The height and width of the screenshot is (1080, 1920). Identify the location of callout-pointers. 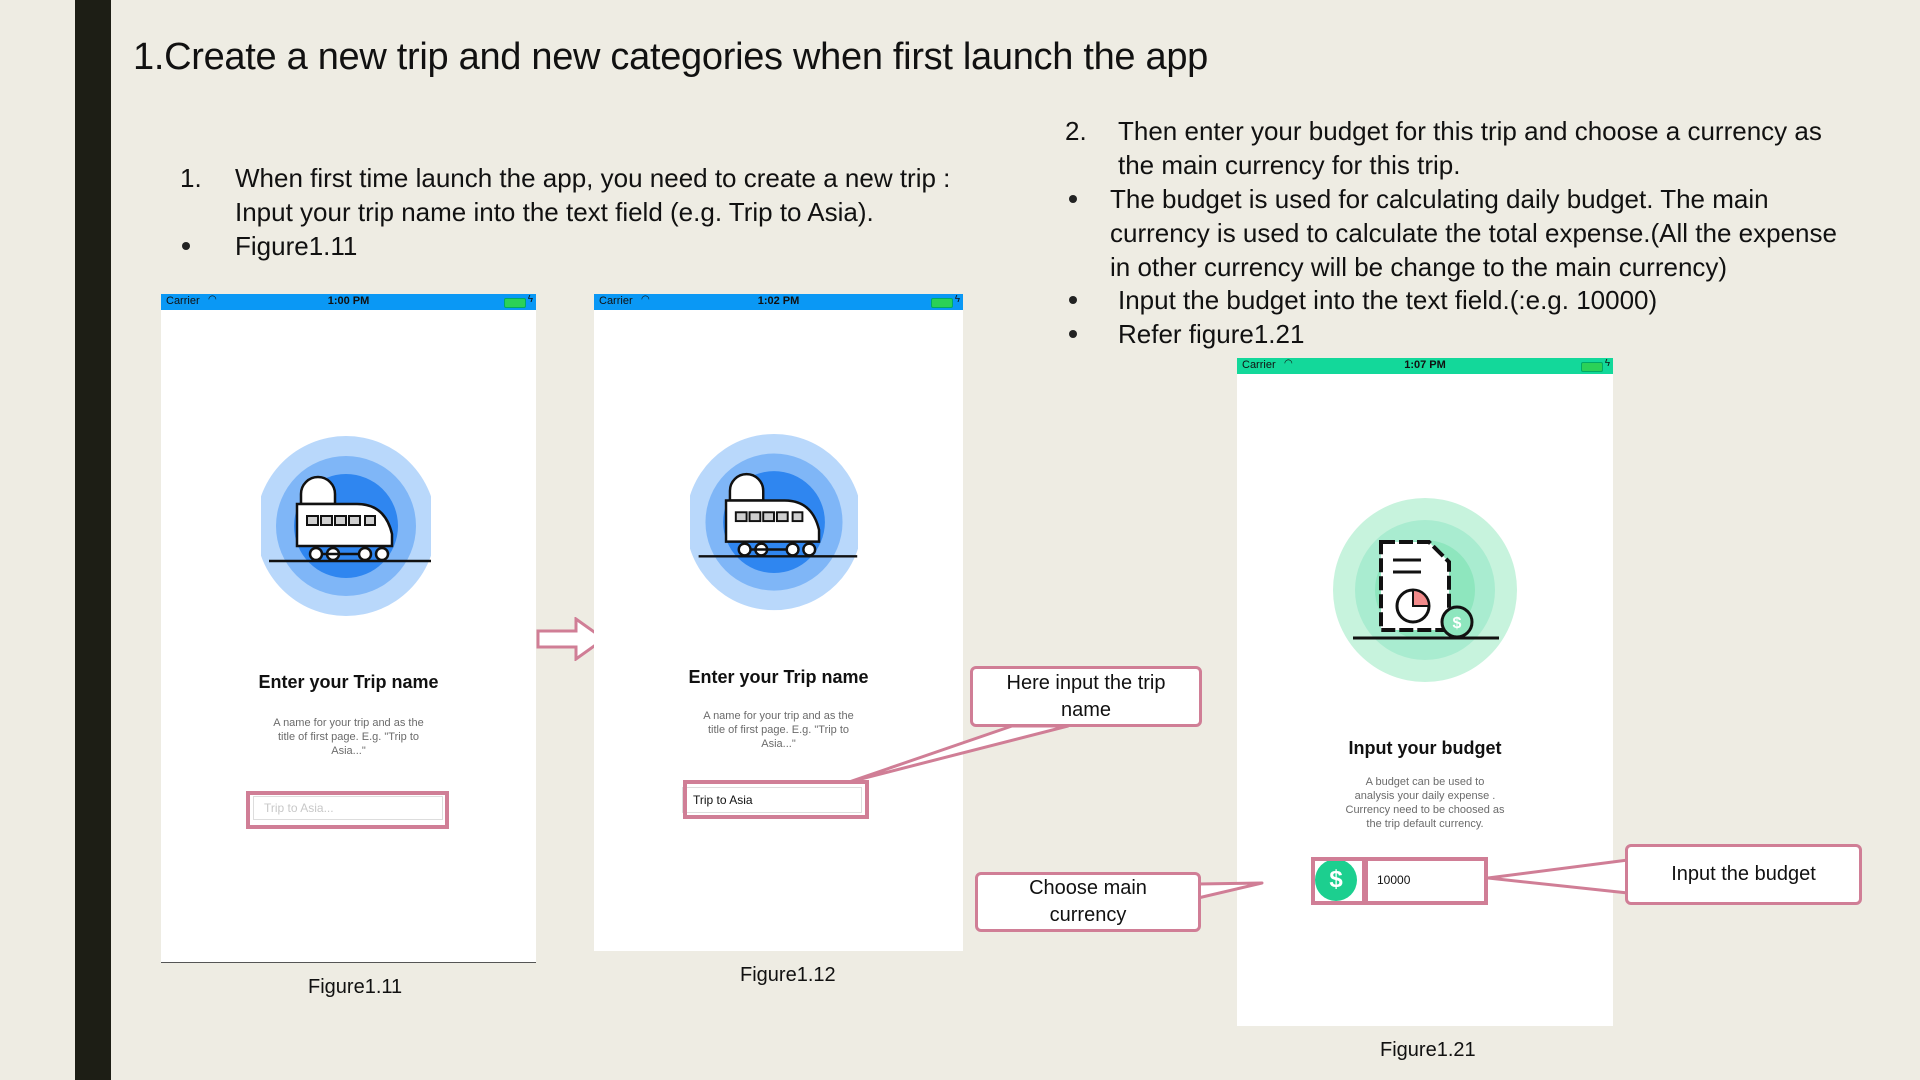
(1238, 812).